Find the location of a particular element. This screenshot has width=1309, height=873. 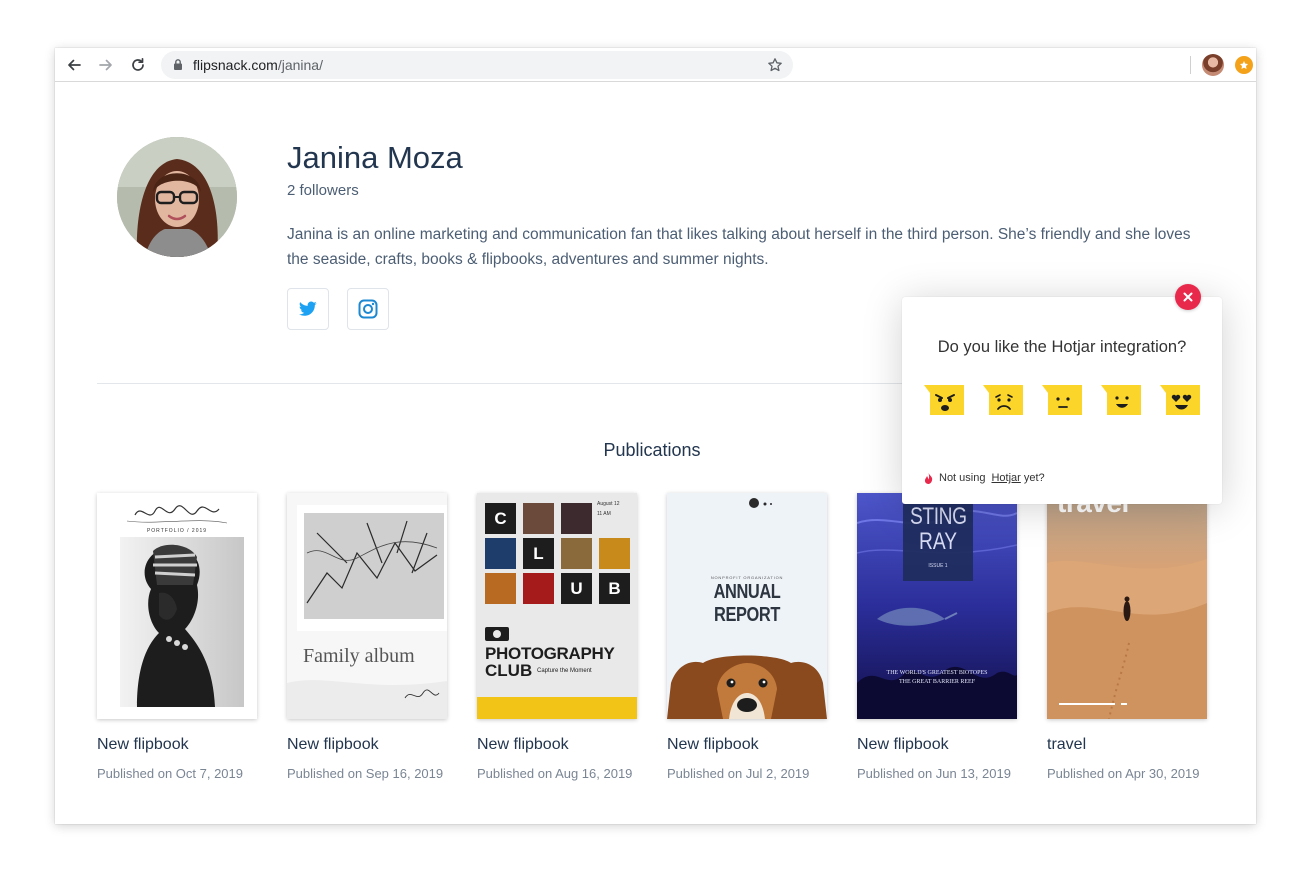

toolbar-separator is located at coordinates (1190, 65).